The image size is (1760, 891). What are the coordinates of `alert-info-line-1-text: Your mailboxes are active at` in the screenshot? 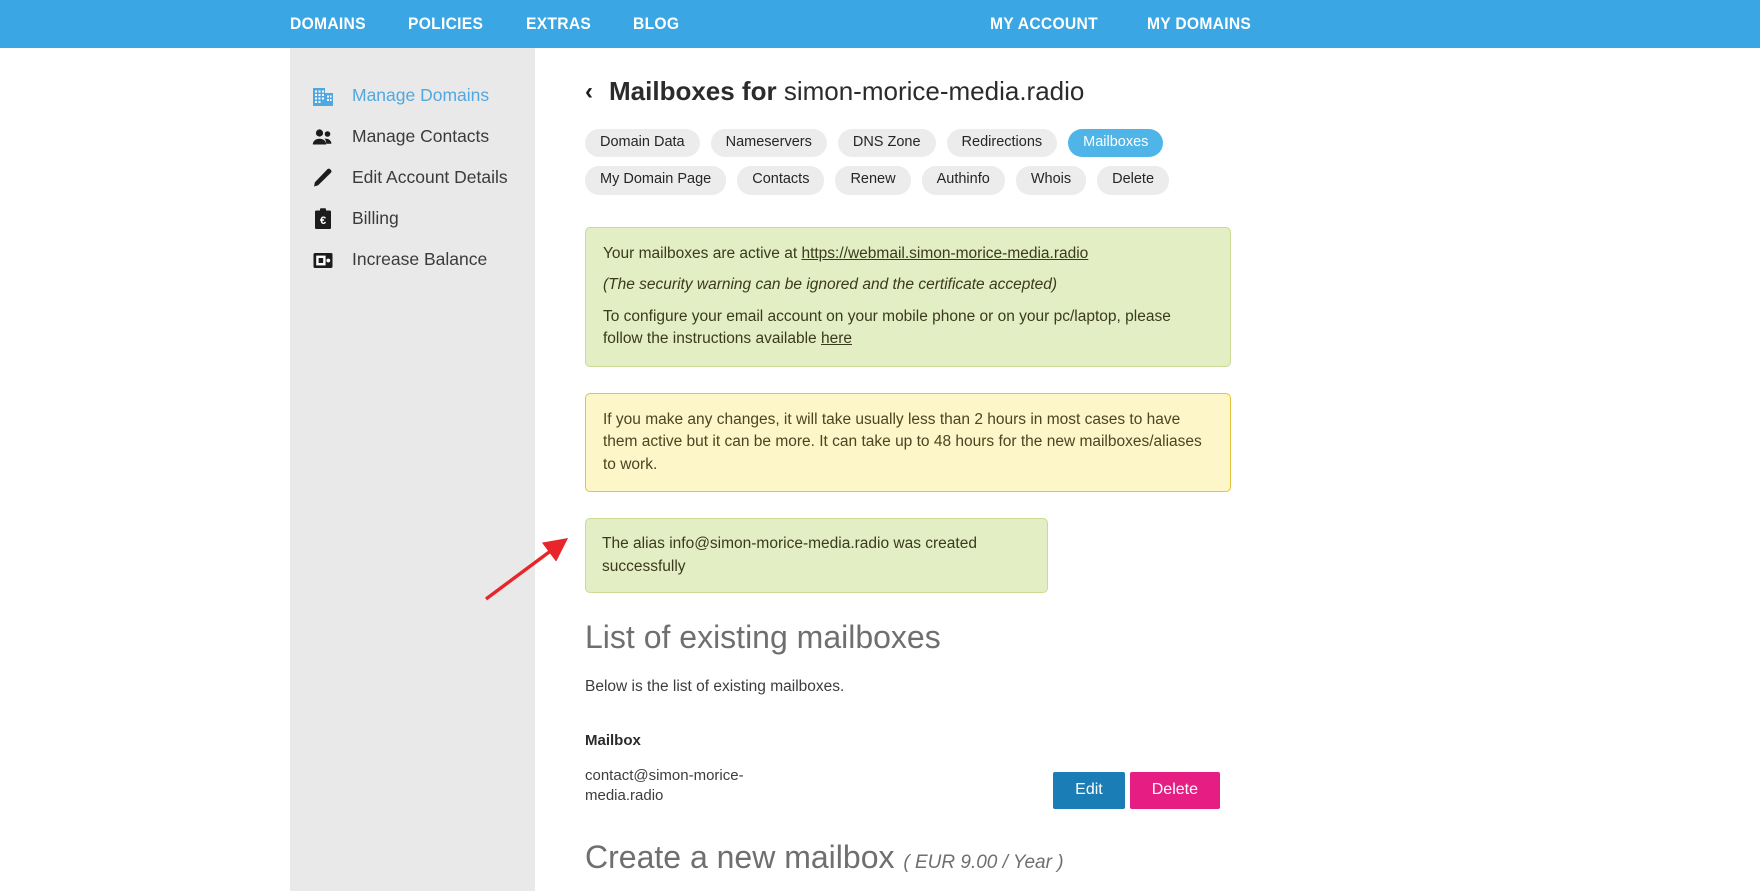 It's located at (702, 253).